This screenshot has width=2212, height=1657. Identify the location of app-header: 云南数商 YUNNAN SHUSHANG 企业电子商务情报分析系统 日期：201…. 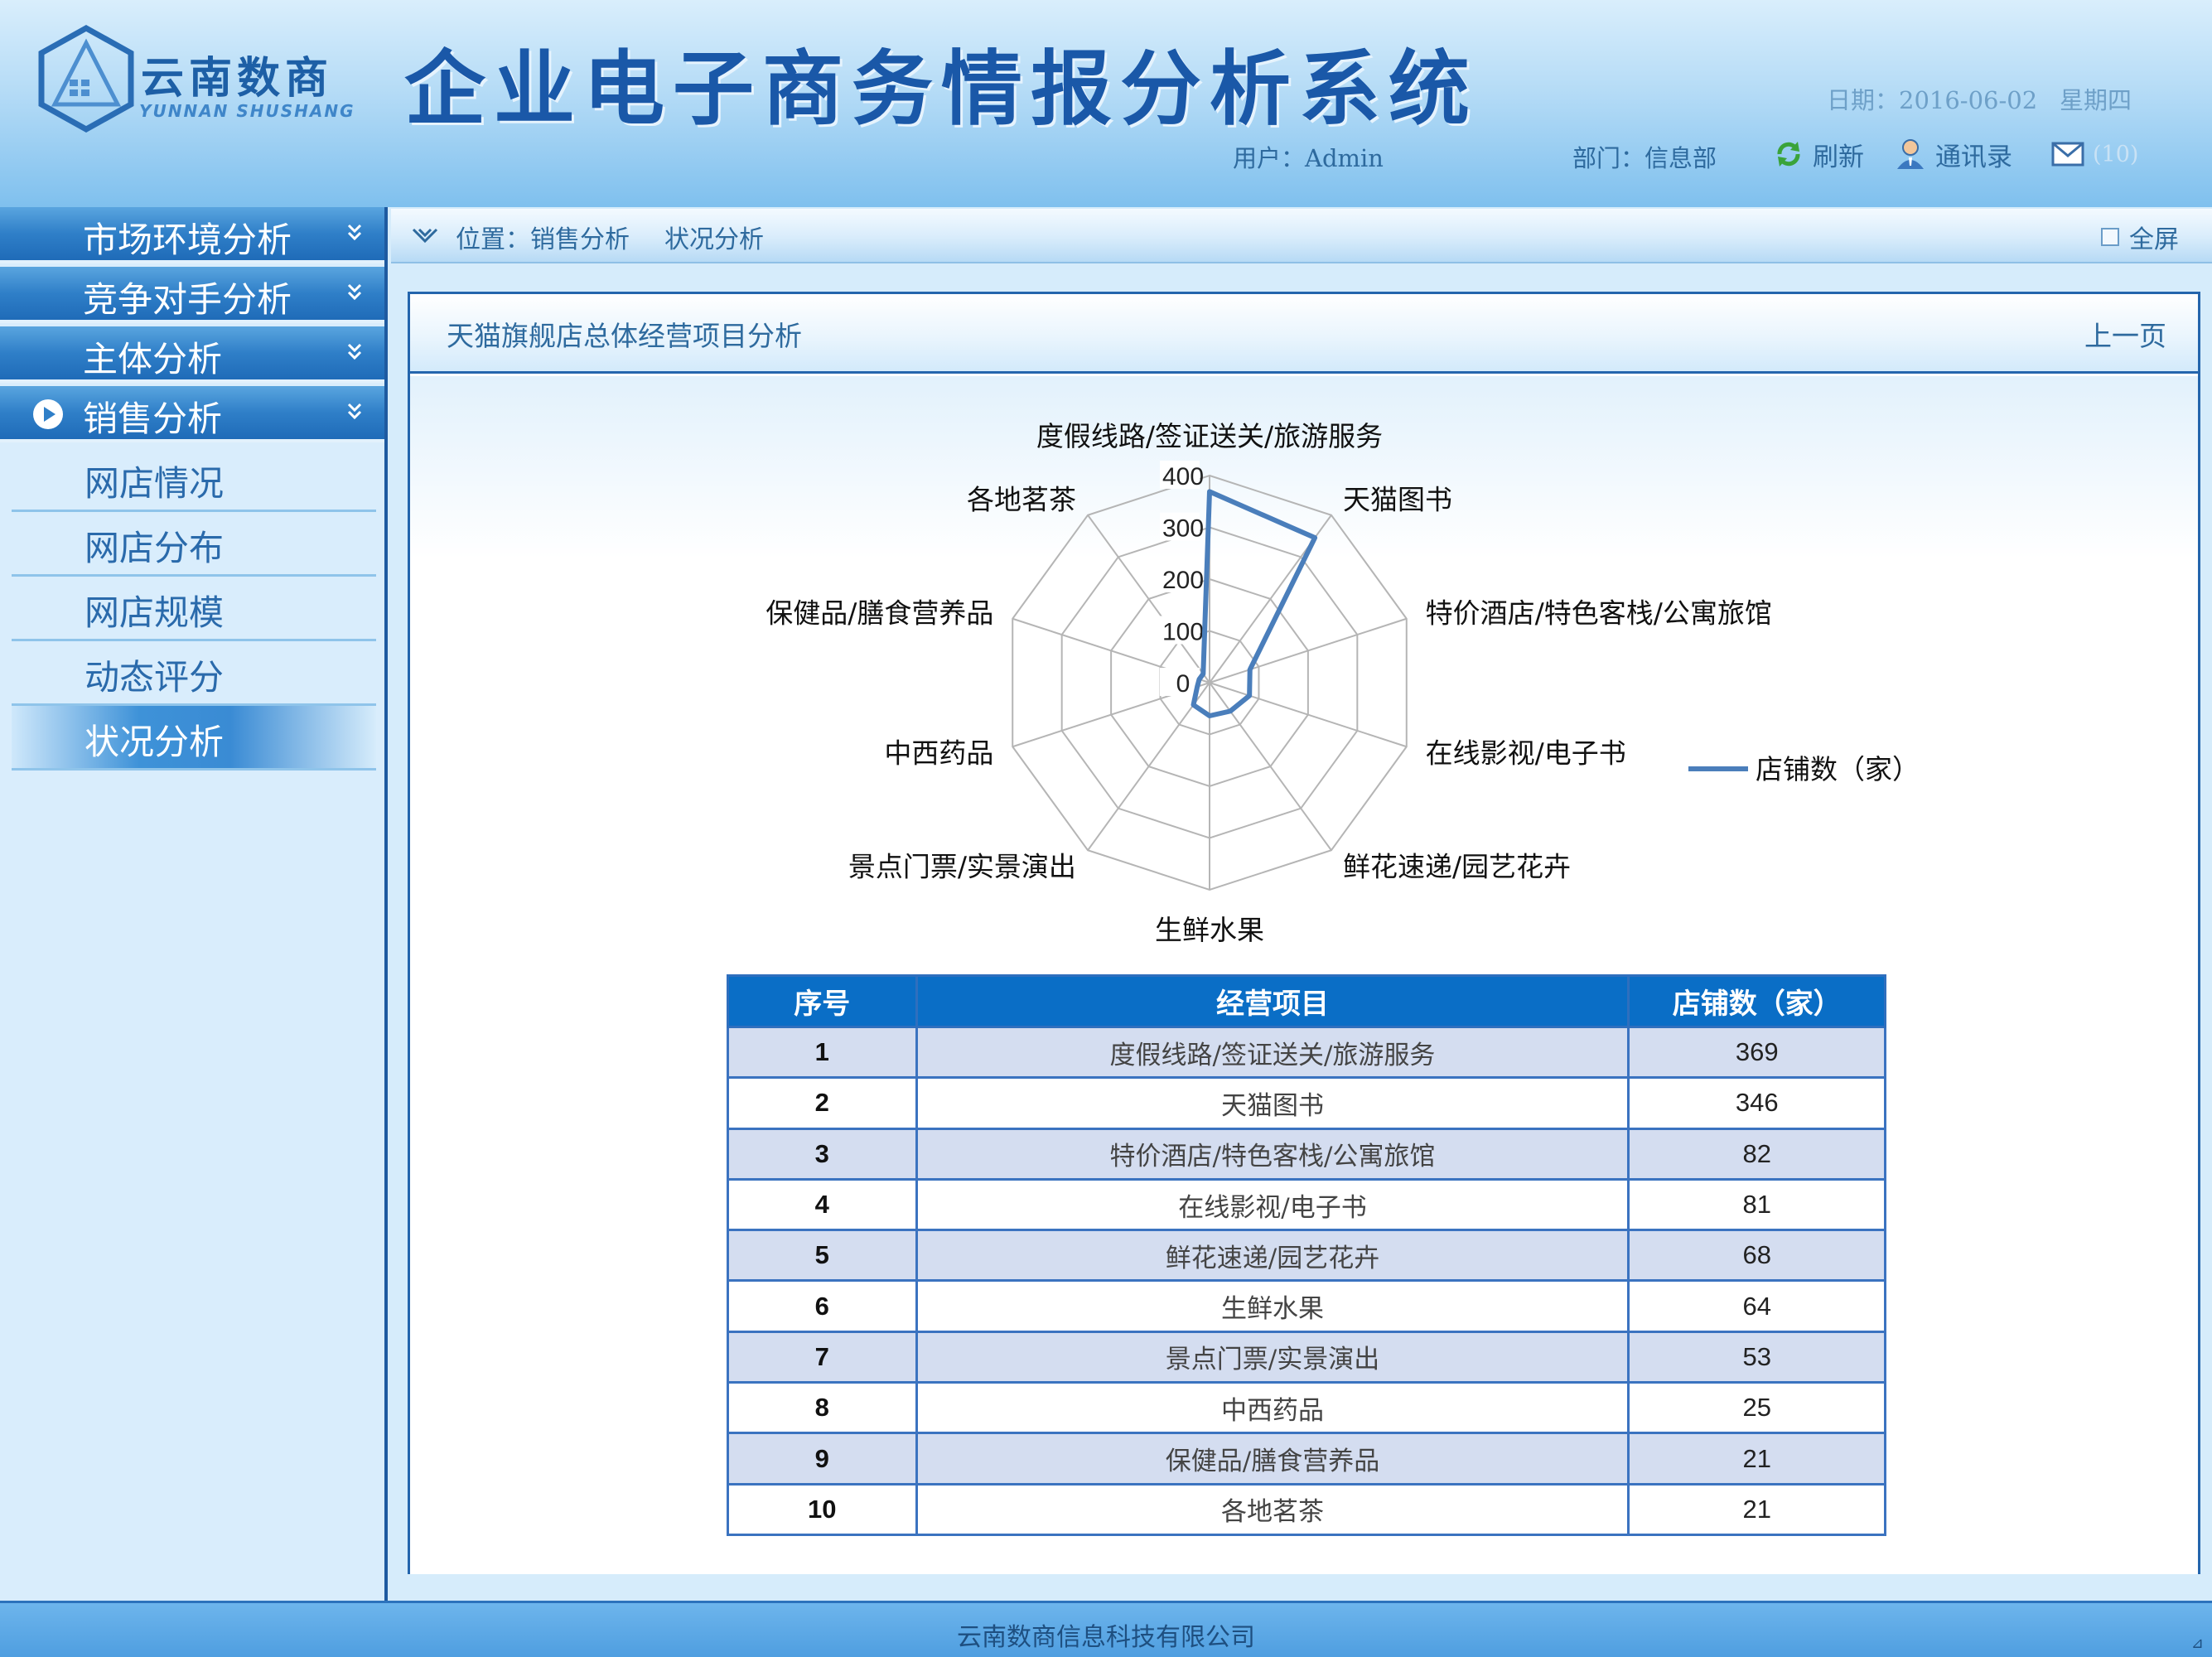
(1106, 103).